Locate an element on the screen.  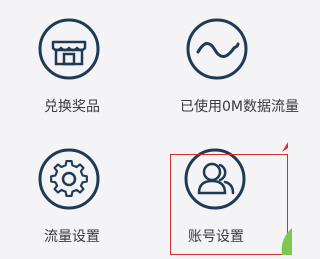
tile-label: 流量设置 is located at coordinates (72, 237).